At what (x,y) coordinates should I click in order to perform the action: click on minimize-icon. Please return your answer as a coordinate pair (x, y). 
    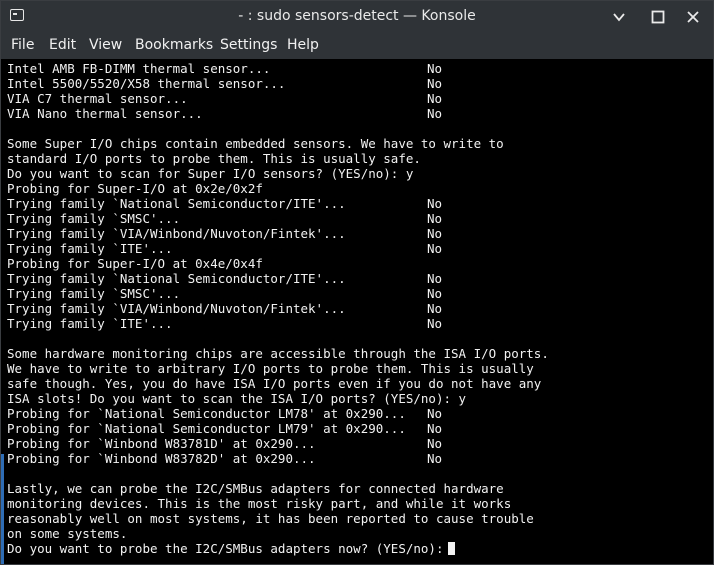
    Looking at the image, I should click on (619, 17).